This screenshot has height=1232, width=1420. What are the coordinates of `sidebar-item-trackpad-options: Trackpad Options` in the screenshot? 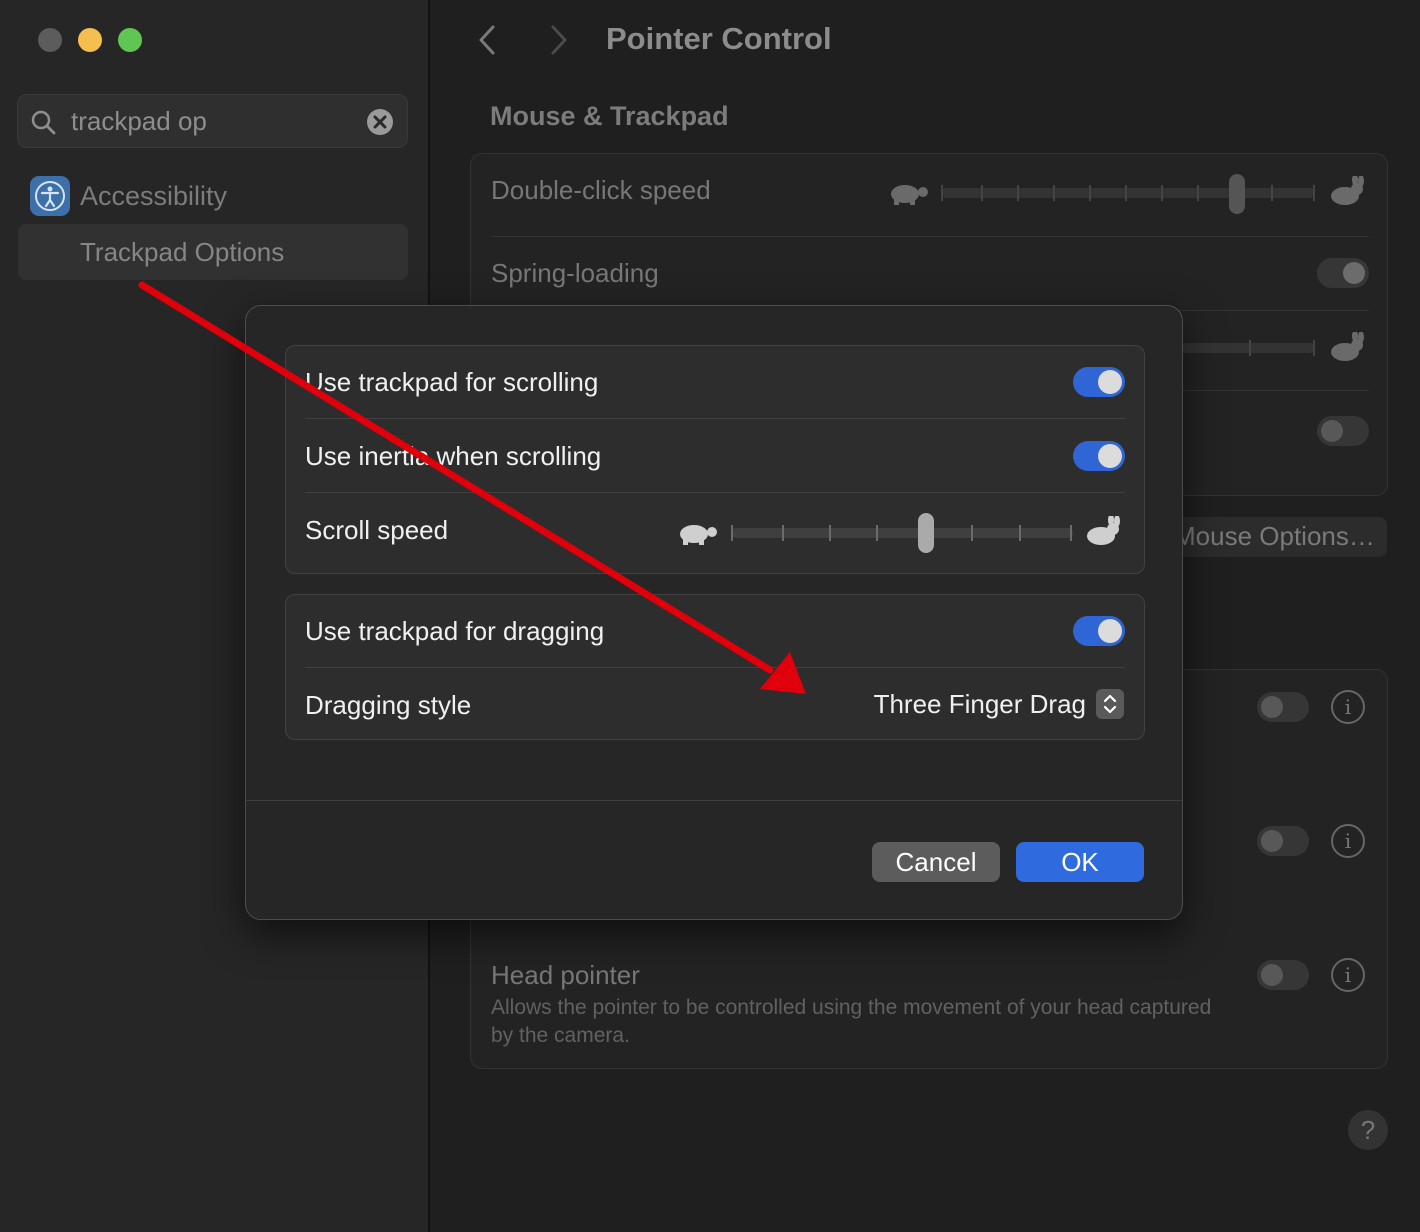 It's located at (213, 252).